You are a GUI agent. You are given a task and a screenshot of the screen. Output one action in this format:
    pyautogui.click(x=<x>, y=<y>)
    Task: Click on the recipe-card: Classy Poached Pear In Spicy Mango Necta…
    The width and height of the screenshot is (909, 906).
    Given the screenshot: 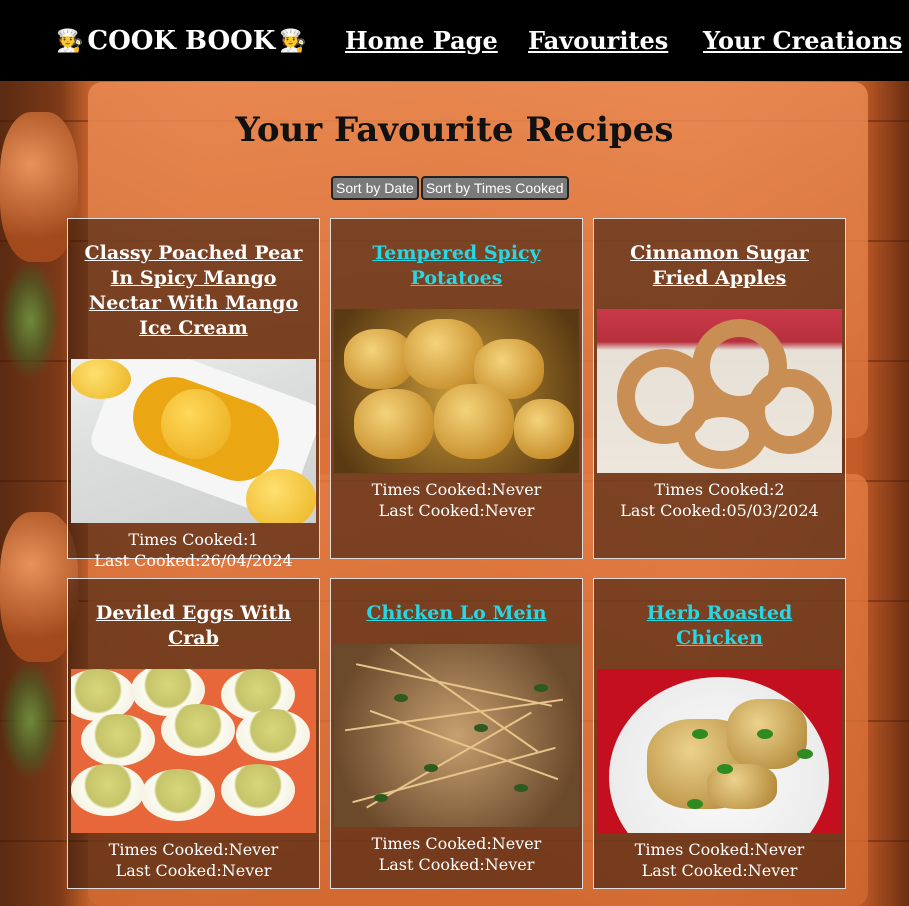 What is the action you would take?
    pyautogui.click(x=193, y=394)
    